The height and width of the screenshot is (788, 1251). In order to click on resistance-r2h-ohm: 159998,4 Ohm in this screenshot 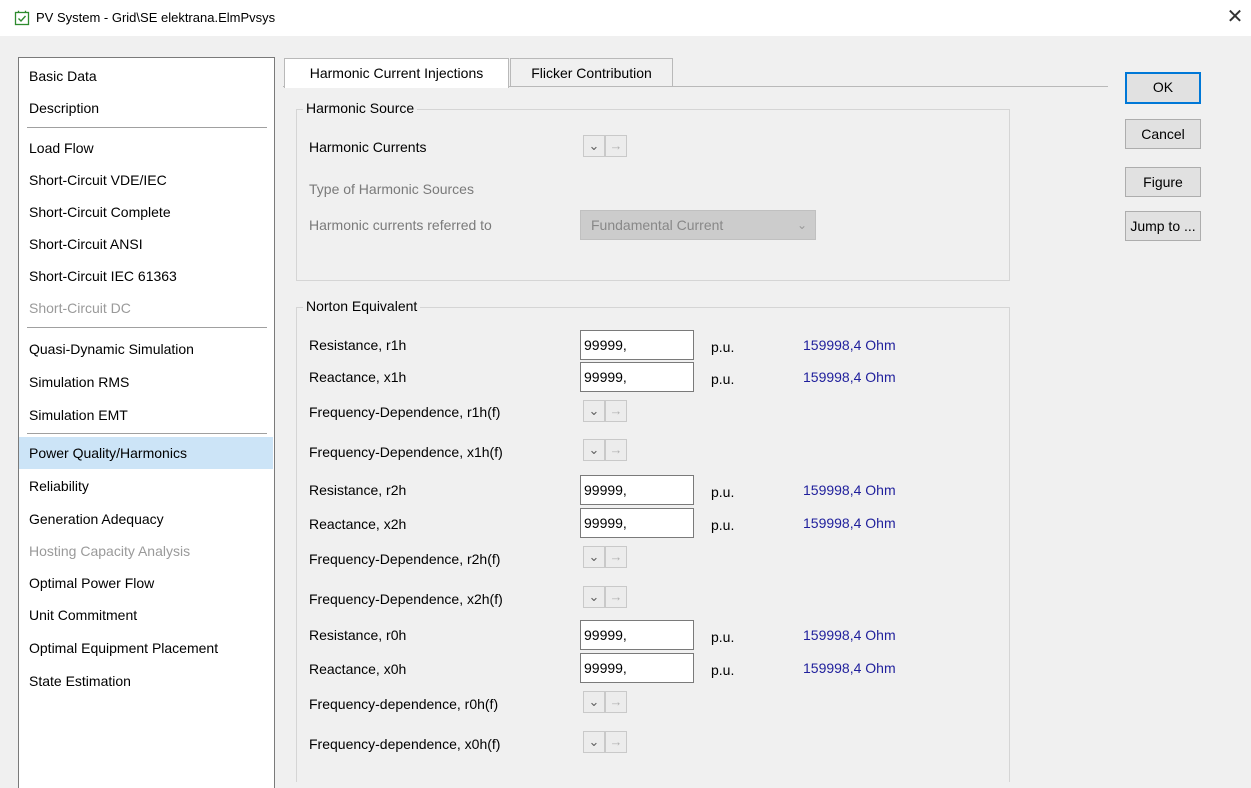, I will do `click(849, 490)`.